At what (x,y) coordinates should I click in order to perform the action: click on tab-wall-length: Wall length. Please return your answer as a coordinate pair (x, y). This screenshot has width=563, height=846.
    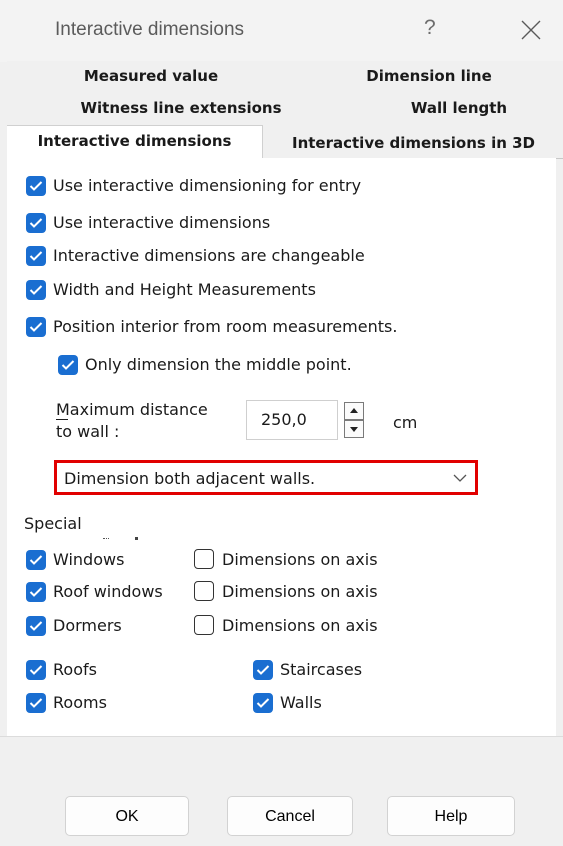
    Looking at the image, I should click on (459, 108).